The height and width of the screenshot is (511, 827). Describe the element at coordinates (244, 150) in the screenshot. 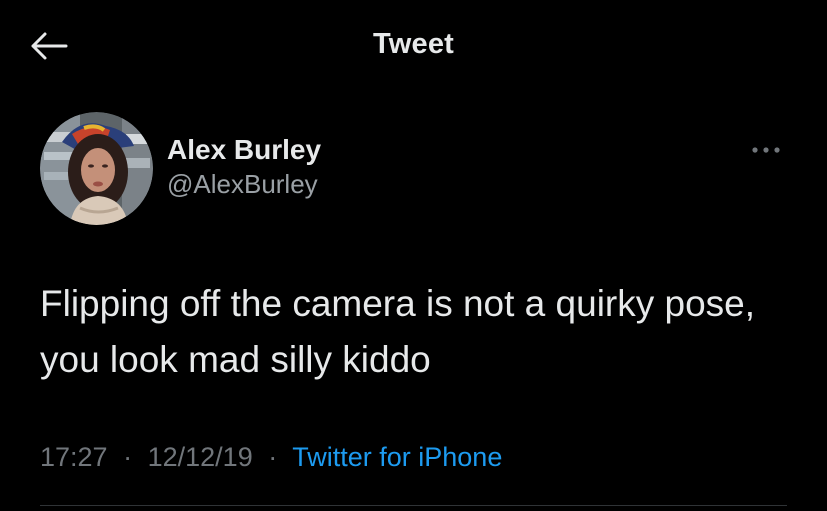

I see `author-display-name: Alex Burley` at that location.